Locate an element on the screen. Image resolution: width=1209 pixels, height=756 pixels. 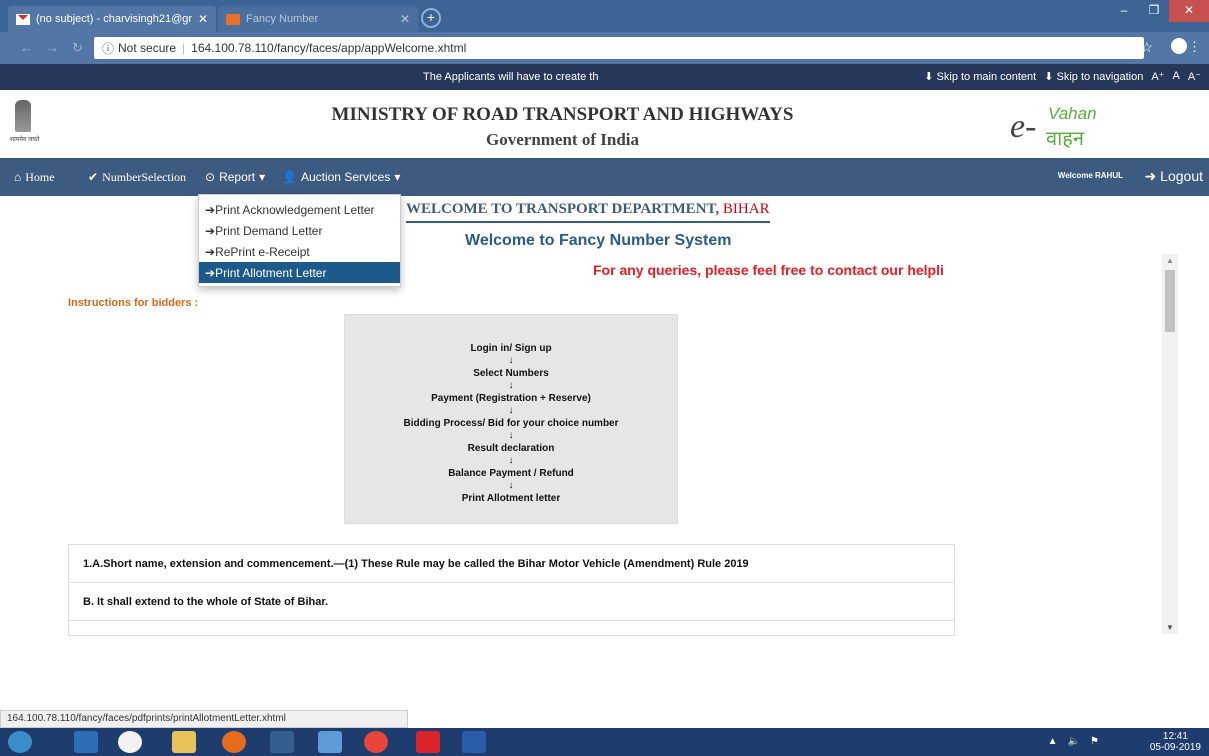
skip-nav-link: ⬇ Skip to navigation is located at coordinates (1093, 76).